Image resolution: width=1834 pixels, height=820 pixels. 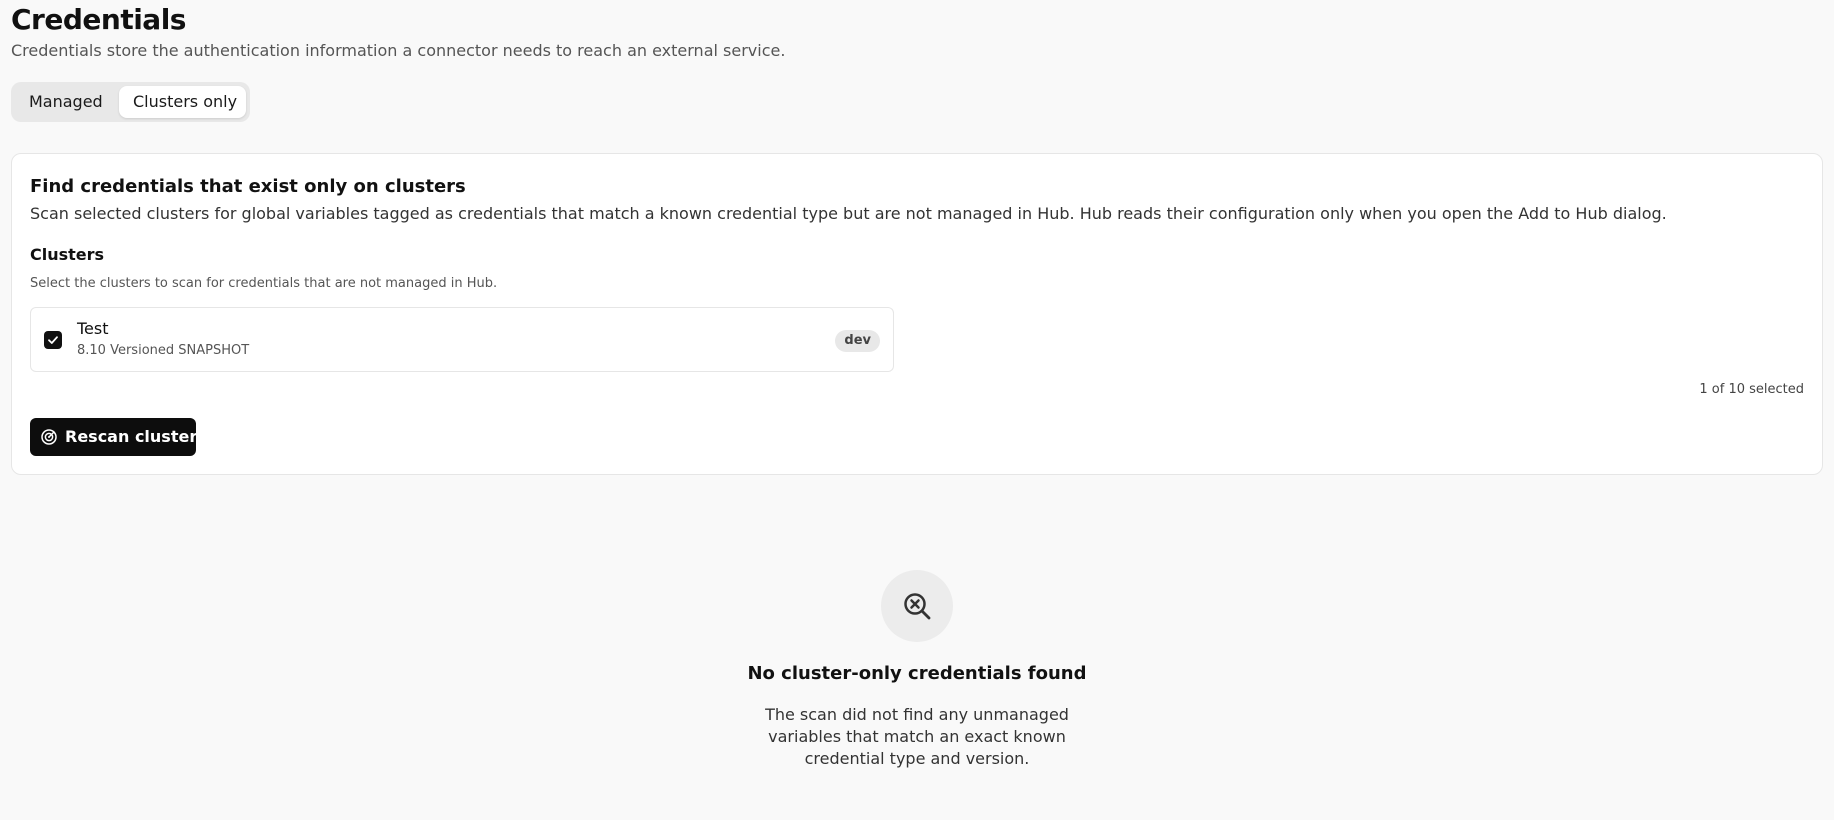 I want to click on page-title: Credentials, so click(x=98, y=19).